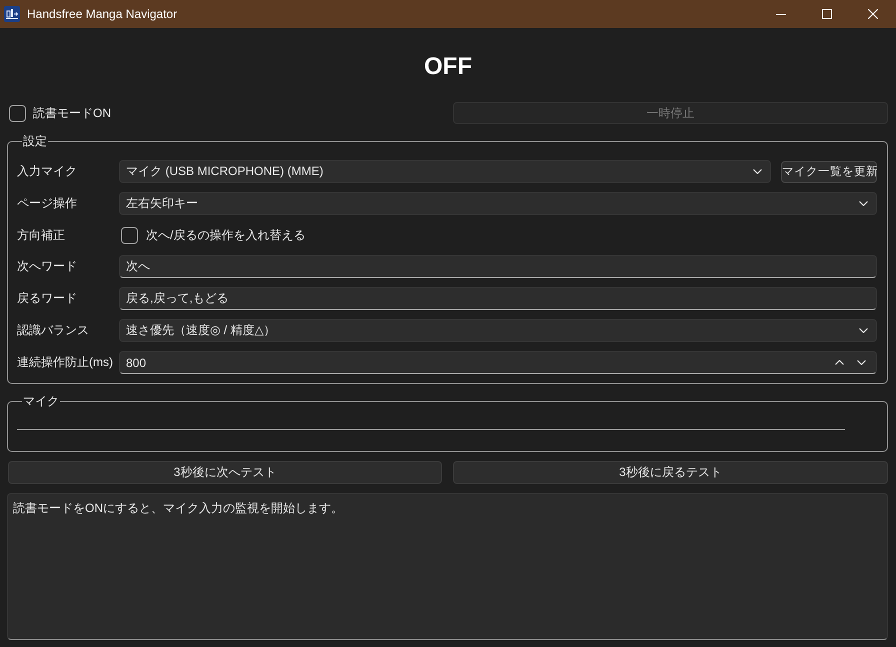 The width and height of the screenshot is (896, 647). What do you see at coordinates (498, 298) in the screenshot?
I see `input-field: 戻る,戻って,もどる` at bounding box center [498, 298].